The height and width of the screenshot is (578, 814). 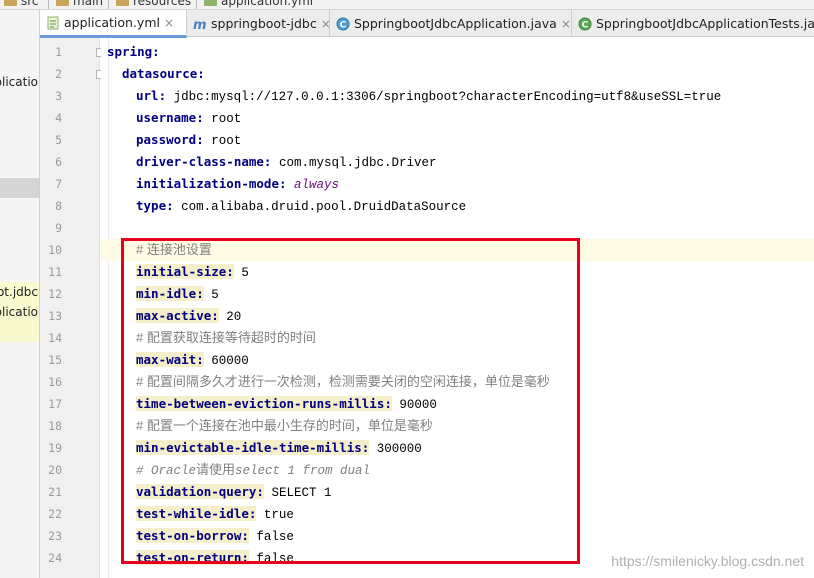 I want to click on code-line: time-between-eviction-runs-millis: 90000, so click(x=457, y=404).